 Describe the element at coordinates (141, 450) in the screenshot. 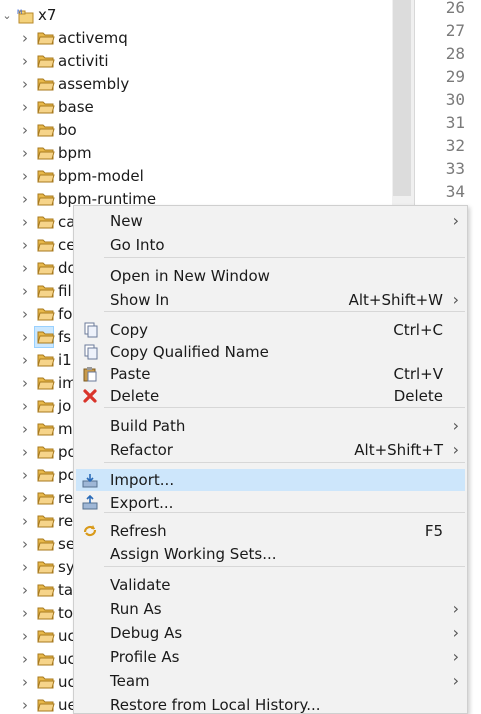

I see `menu-item-label: Refactor` at that location.